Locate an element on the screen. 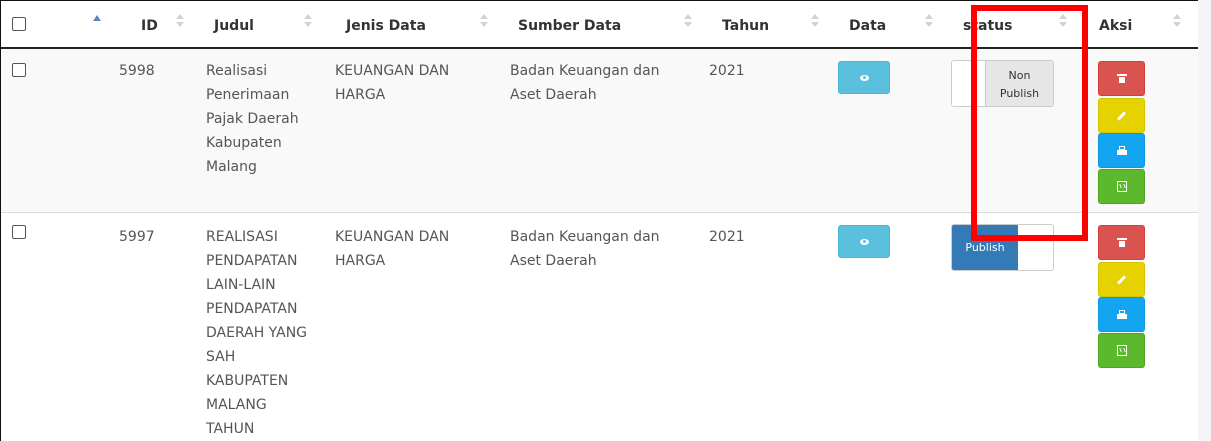 The image size is (1211, 441). sort-asc-icon is located at coordinates (97, 17).